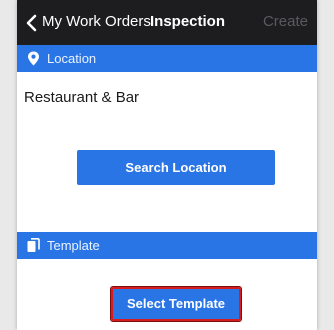 This screenshot has height=330, width=334. What do you see at coordinates (176, 167) in the screenshot?
I see `search-location-button: Search Location` at bounding box center [176, 167].